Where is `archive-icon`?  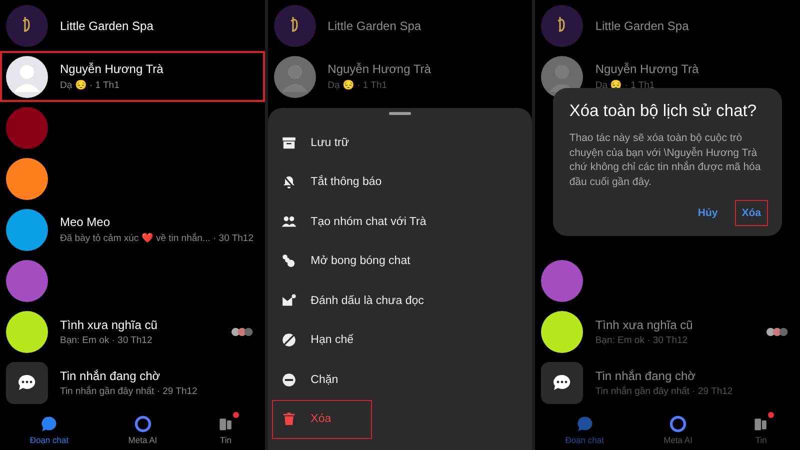 archive-icon is located at coordinates (288, 142).